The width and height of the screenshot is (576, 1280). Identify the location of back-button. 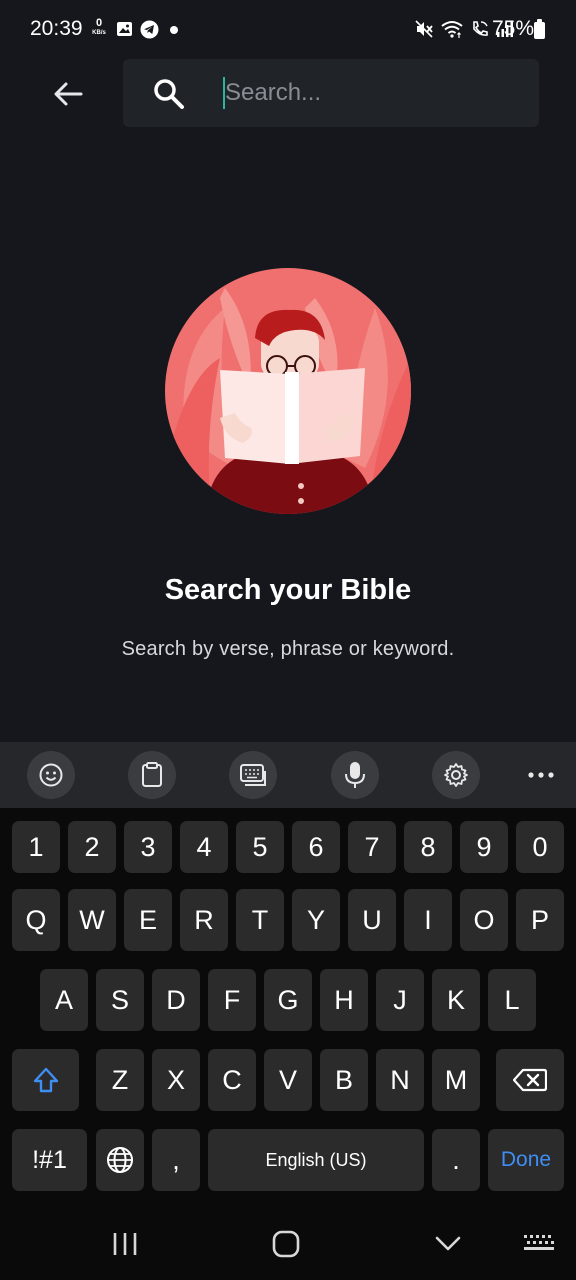
(68, 94).